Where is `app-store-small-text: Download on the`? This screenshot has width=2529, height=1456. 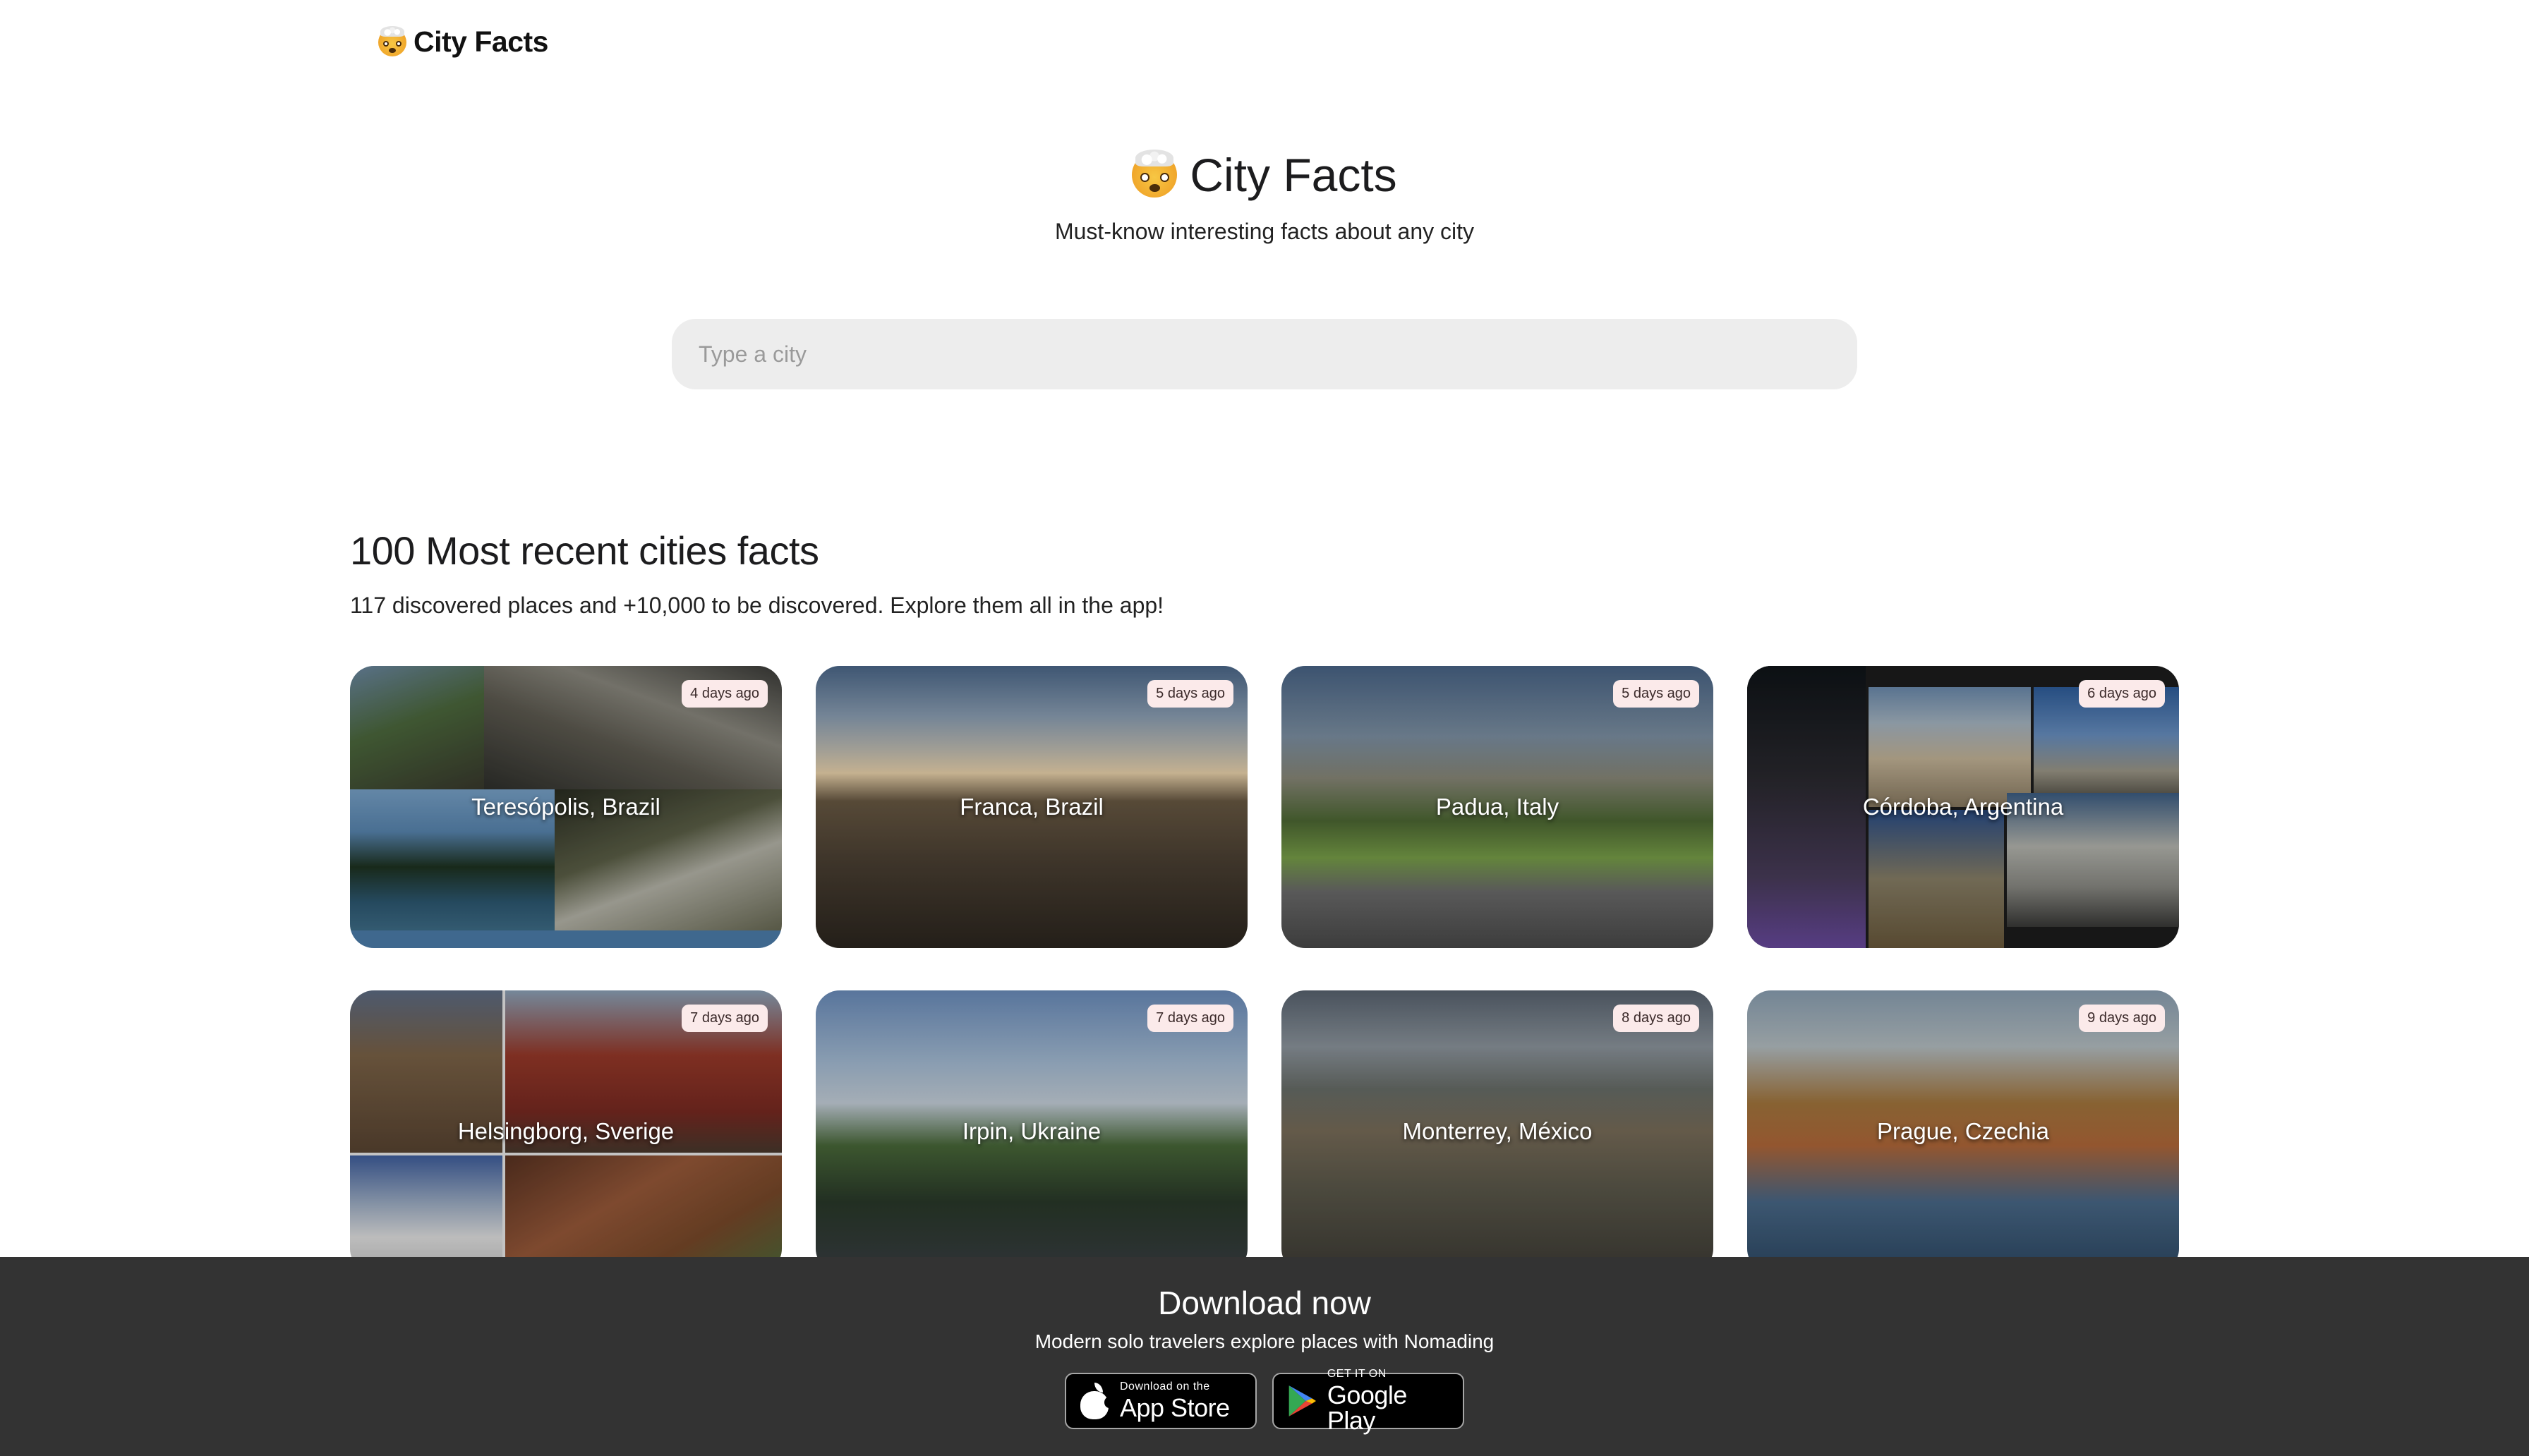 app-store-small-text: Download on the is located at coordinates (1165, 1387).